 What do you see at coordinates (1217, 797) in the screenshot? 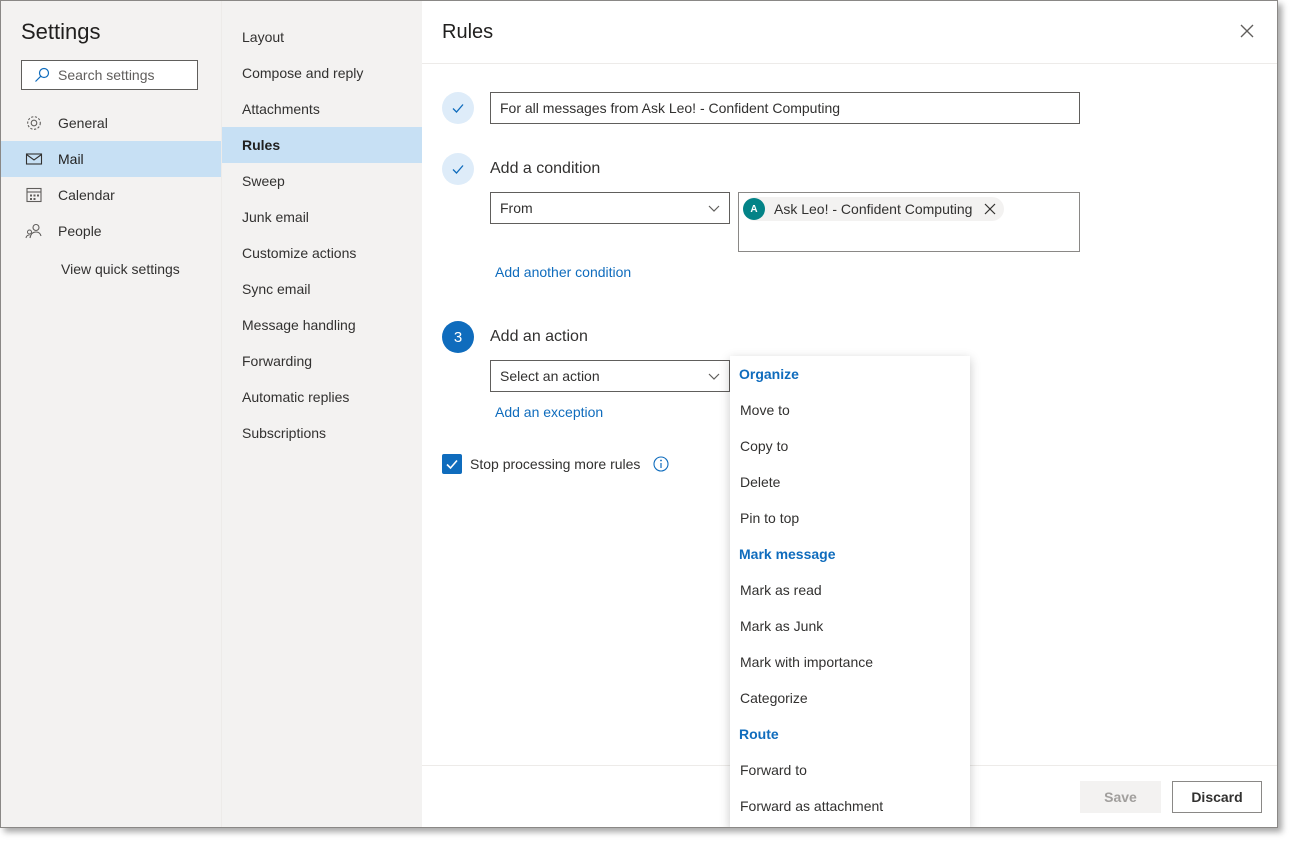
I see `discard-button: Discard` at bounding box center [1217, 797].